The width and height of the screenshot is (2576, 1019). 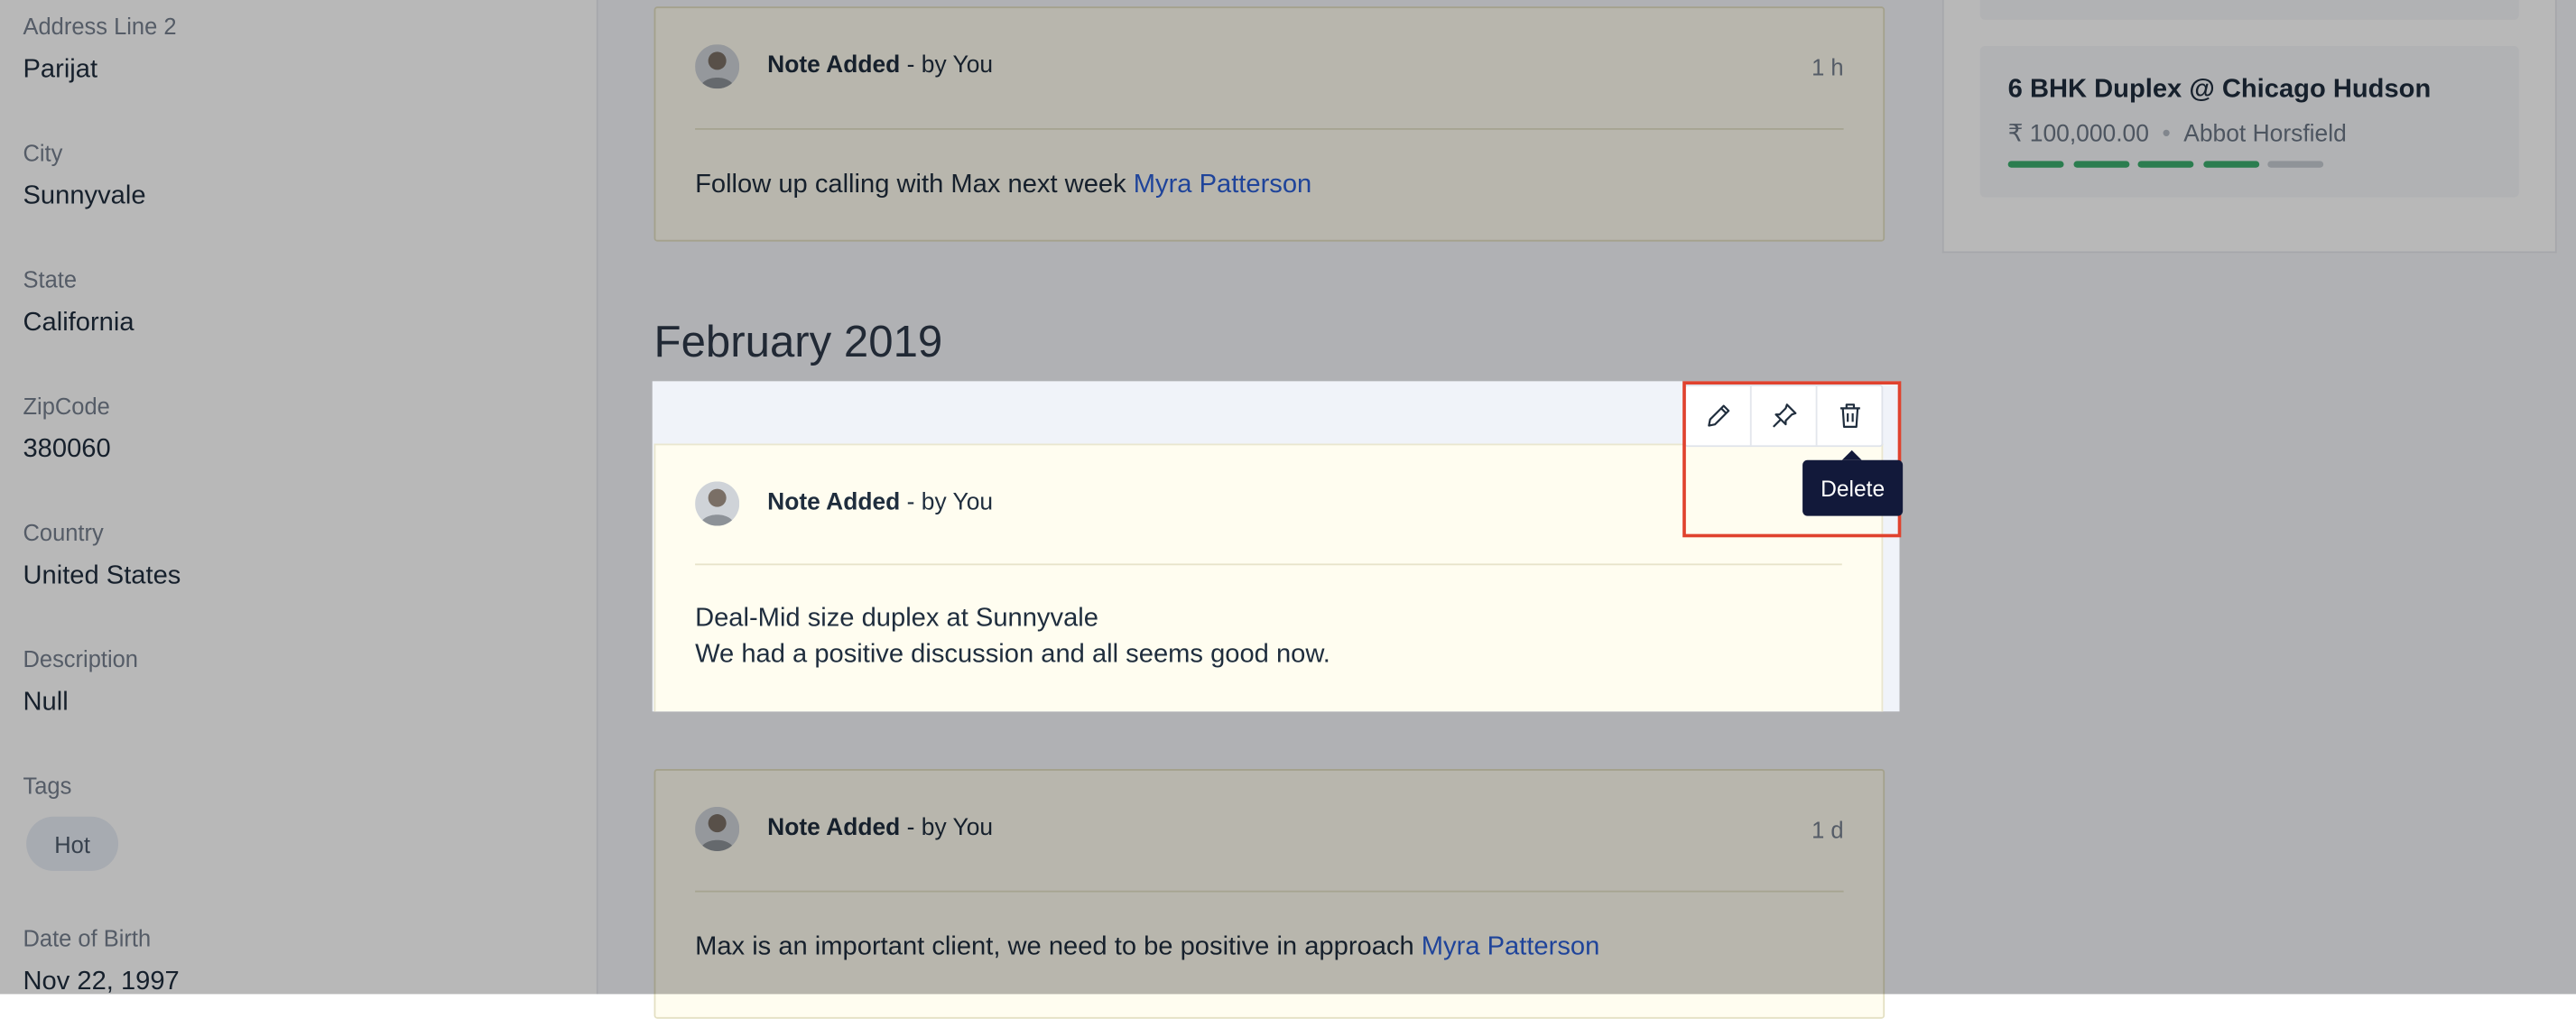 I want to click on month-heading: February 2019, so click(x=798, y=341).